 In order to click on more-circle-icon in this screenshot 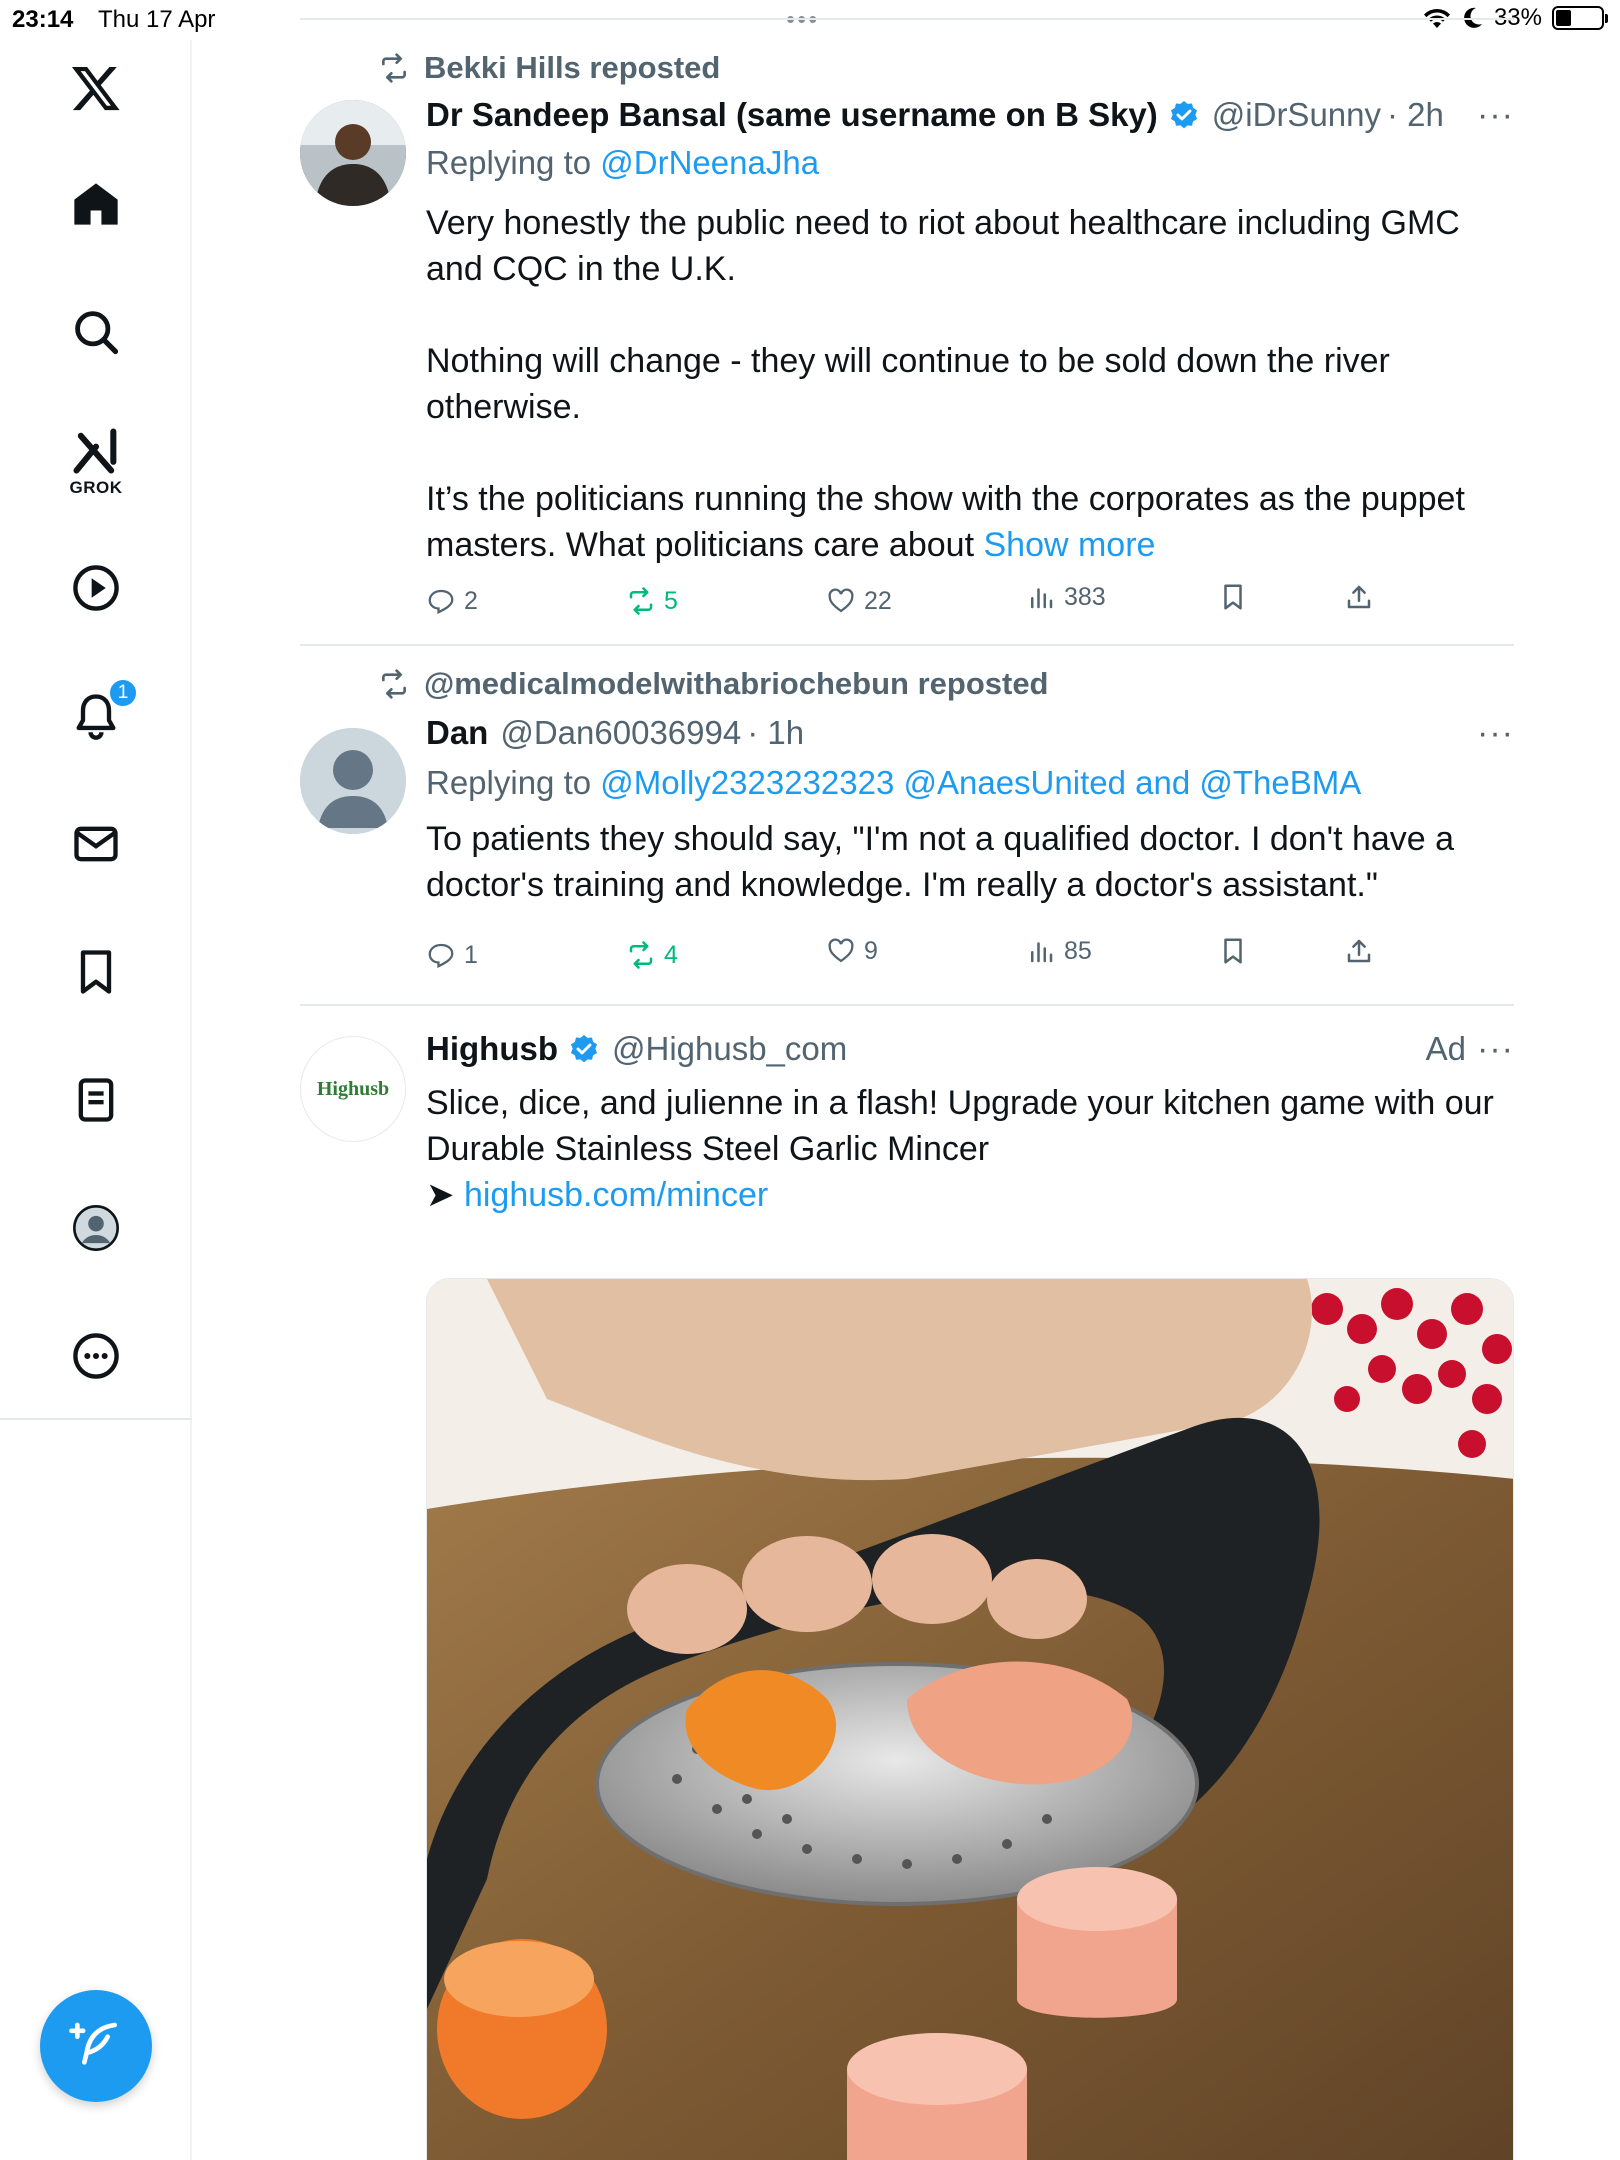, I will do `click(96, 1356)`.